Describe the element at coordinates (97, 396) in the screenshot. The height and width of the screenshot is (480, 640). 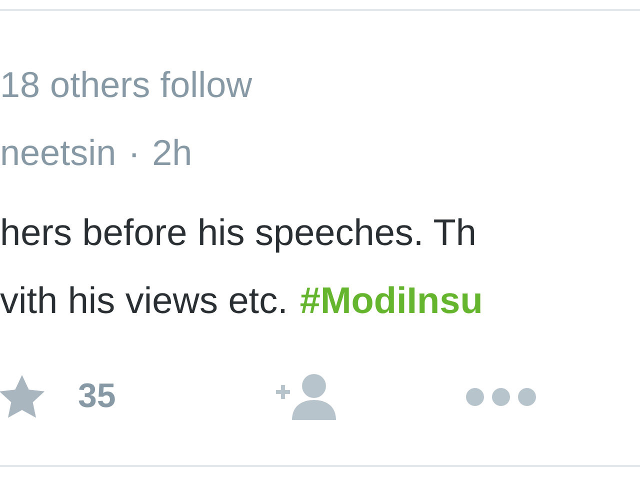
I see `favorite-count: 35` at that location.